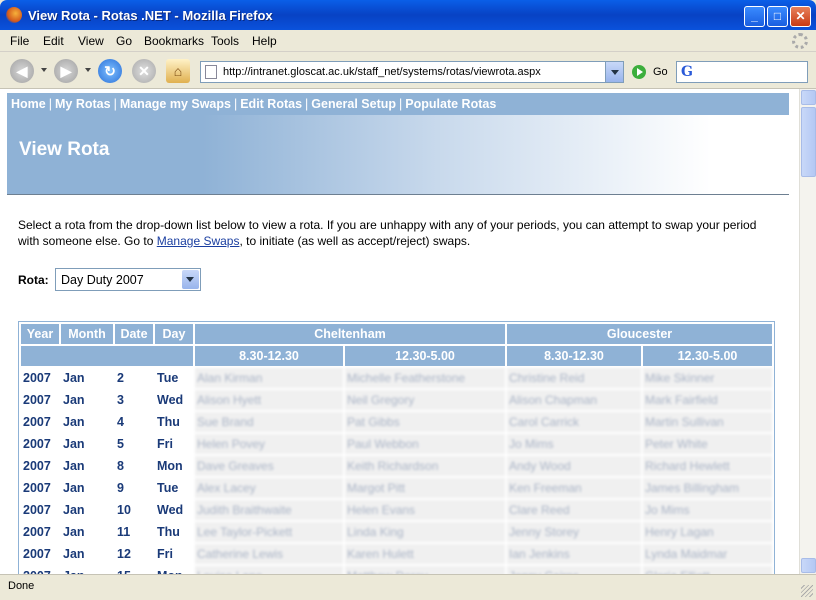  What do you see at coordinates (28, 104) in the screenshot?
I see `nav-link-home: Home` at bounding box center [28, 104].